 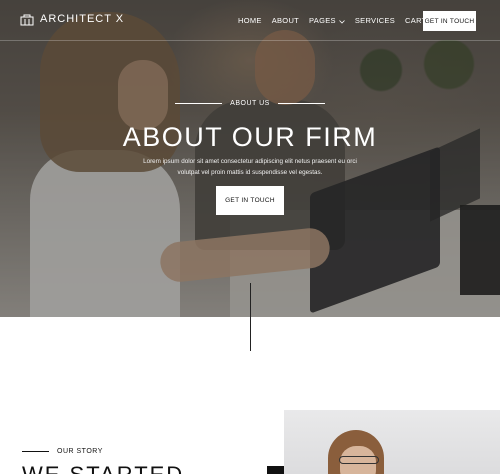 I want to click on hero-eyebrow: ABOUT US, so click(x=250, y=103).